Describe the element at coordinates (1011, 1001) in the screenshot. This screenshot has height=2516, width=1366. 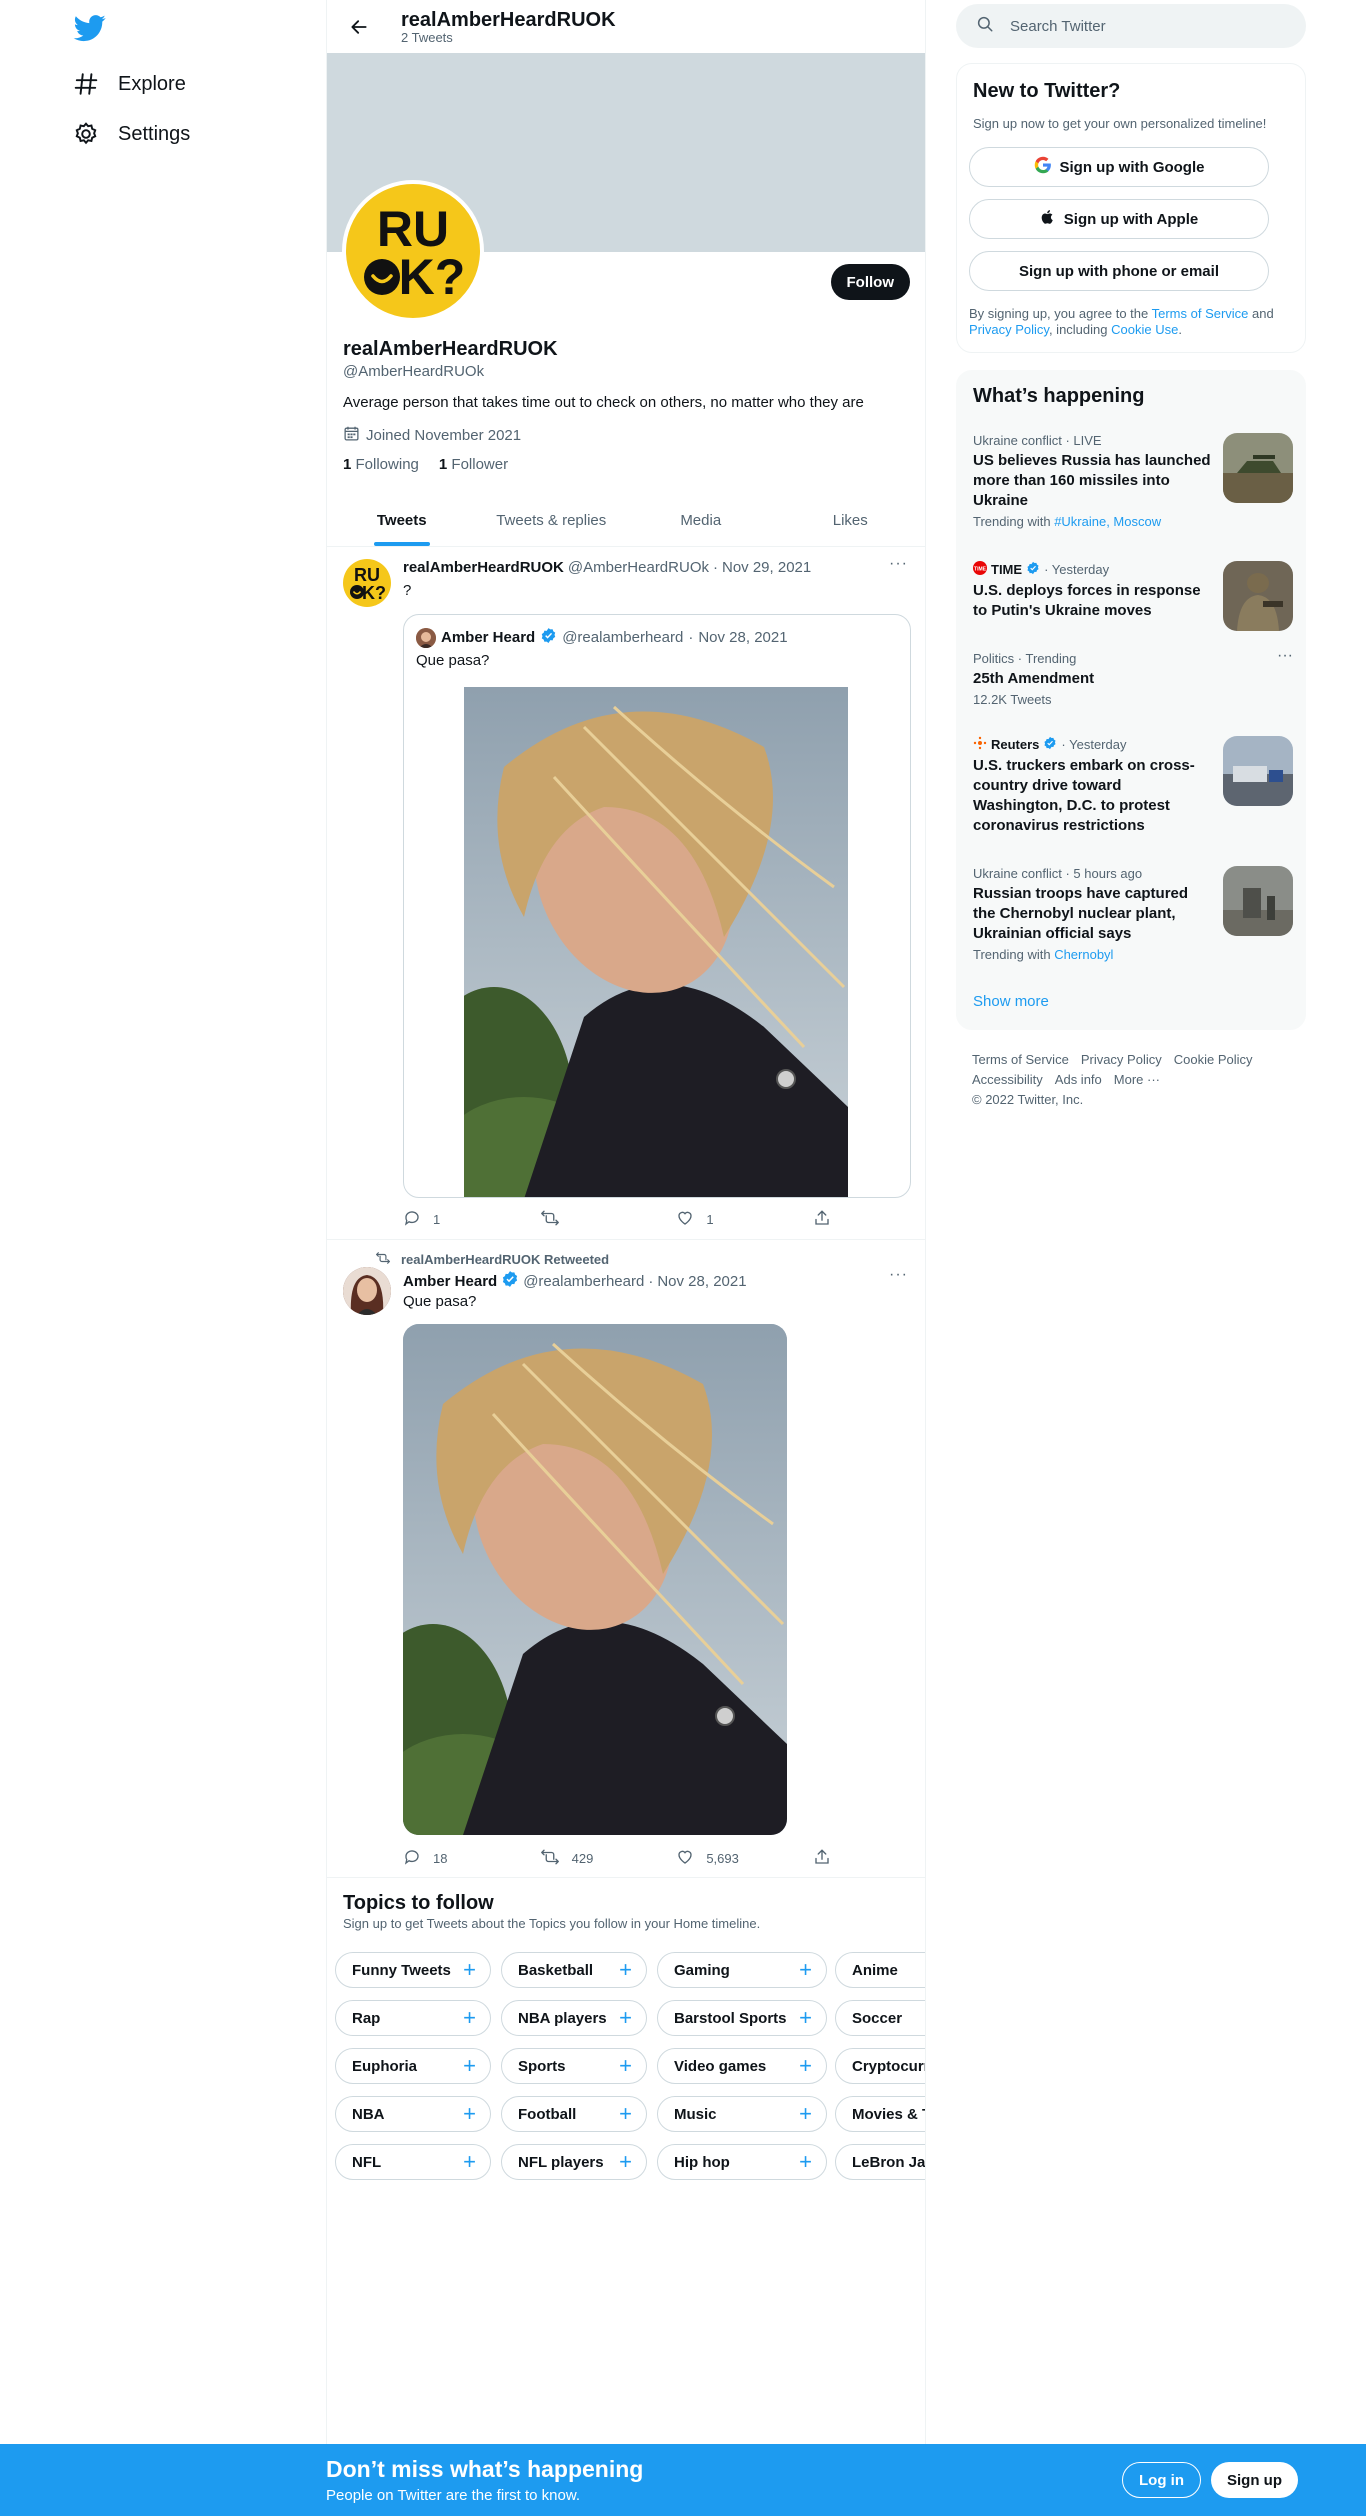
I see `show-more-link: Show more` at that location.